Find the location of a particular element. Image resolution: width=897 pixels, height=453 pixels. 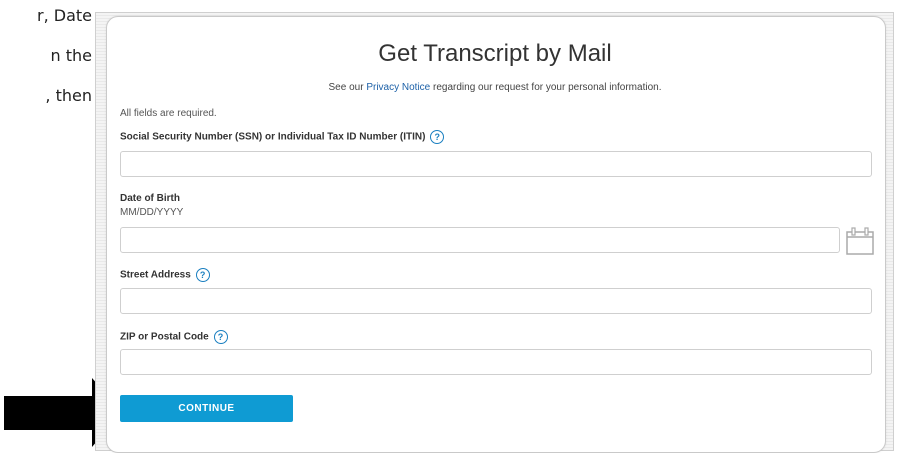

zip-label-text: ZIP or Postal Code is located at coordinates (164, 337).